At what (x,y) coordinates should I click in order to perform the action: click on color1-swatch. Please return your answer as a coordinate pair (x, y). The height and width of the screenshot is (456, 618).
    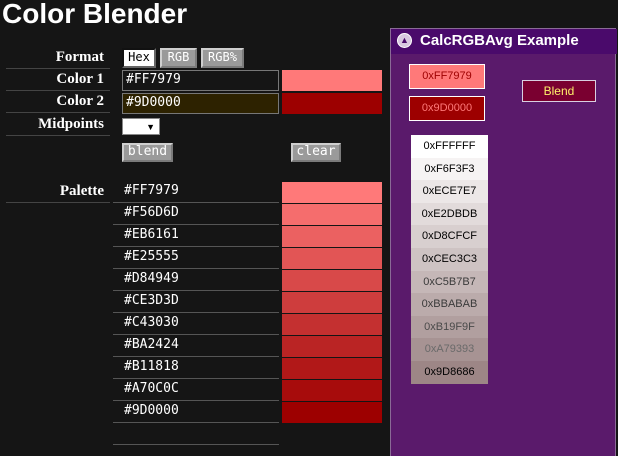
    Looking at the image, I should click on (332, 80).